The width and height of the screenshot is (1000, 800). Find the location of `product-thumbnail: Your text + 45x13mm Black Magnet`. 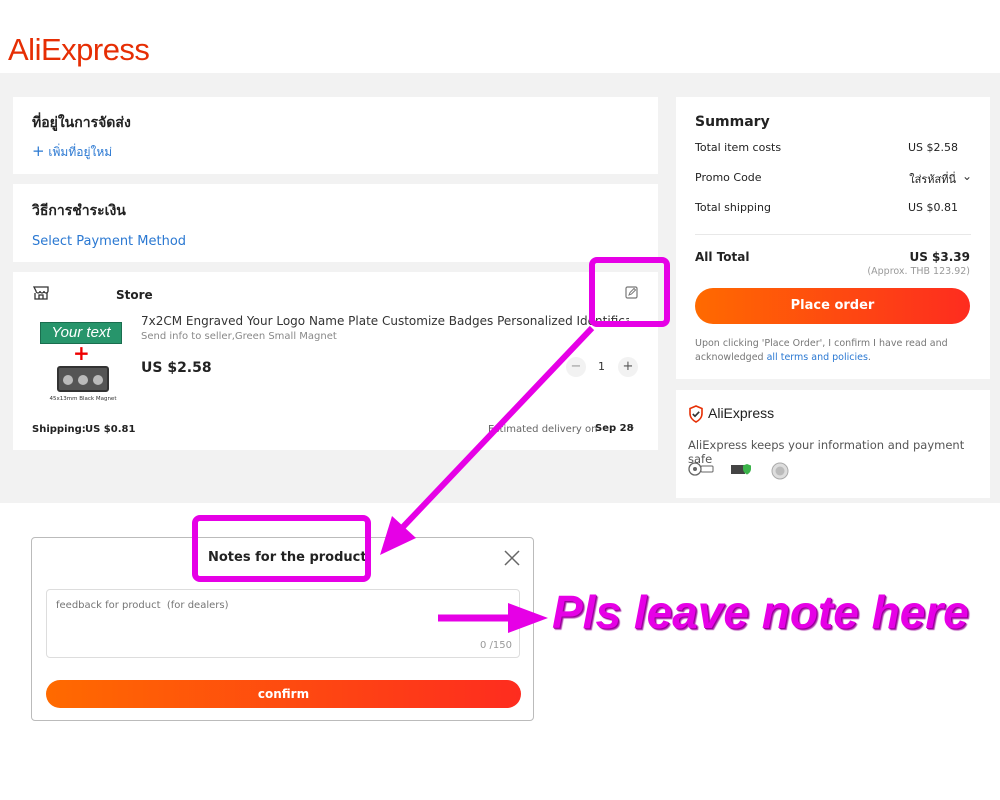

product-thumbnail: Your text + 45x13mm Black Magnet is located at coordinates (83, 364).